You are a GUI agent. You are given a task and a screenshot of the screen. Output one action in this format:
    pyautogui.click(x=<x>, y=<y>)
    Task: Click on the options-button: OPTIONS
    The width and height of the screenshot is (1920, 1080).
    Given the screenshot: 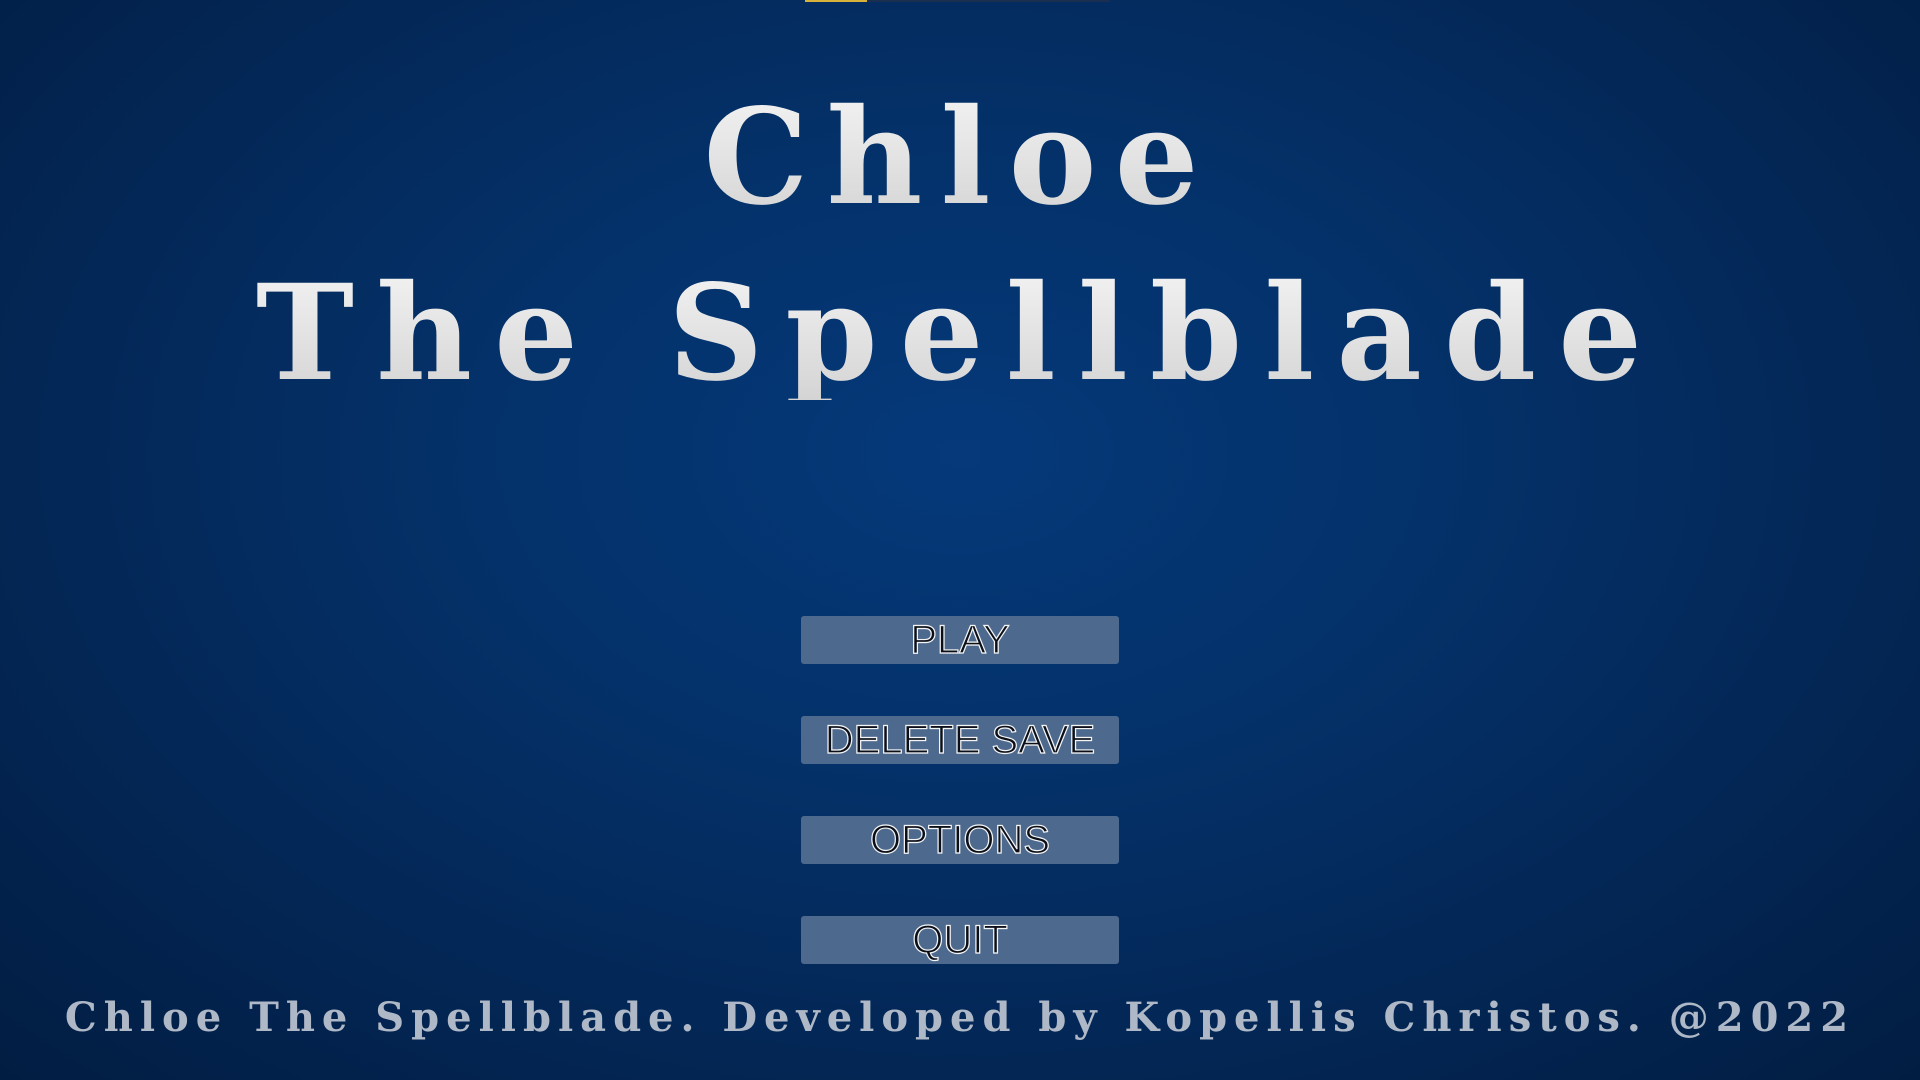 What is the action you would take?
    pyautogui.click(x=960, y=840)
    